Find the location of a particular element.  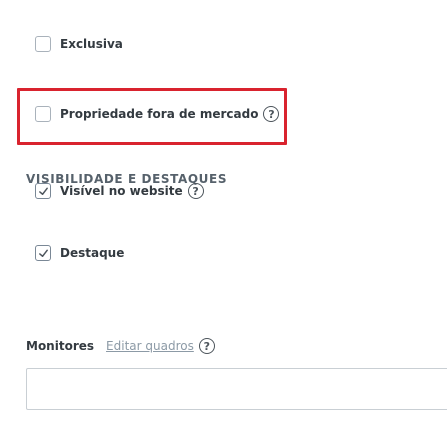

monitores-input is located at coordinates (236, 389).